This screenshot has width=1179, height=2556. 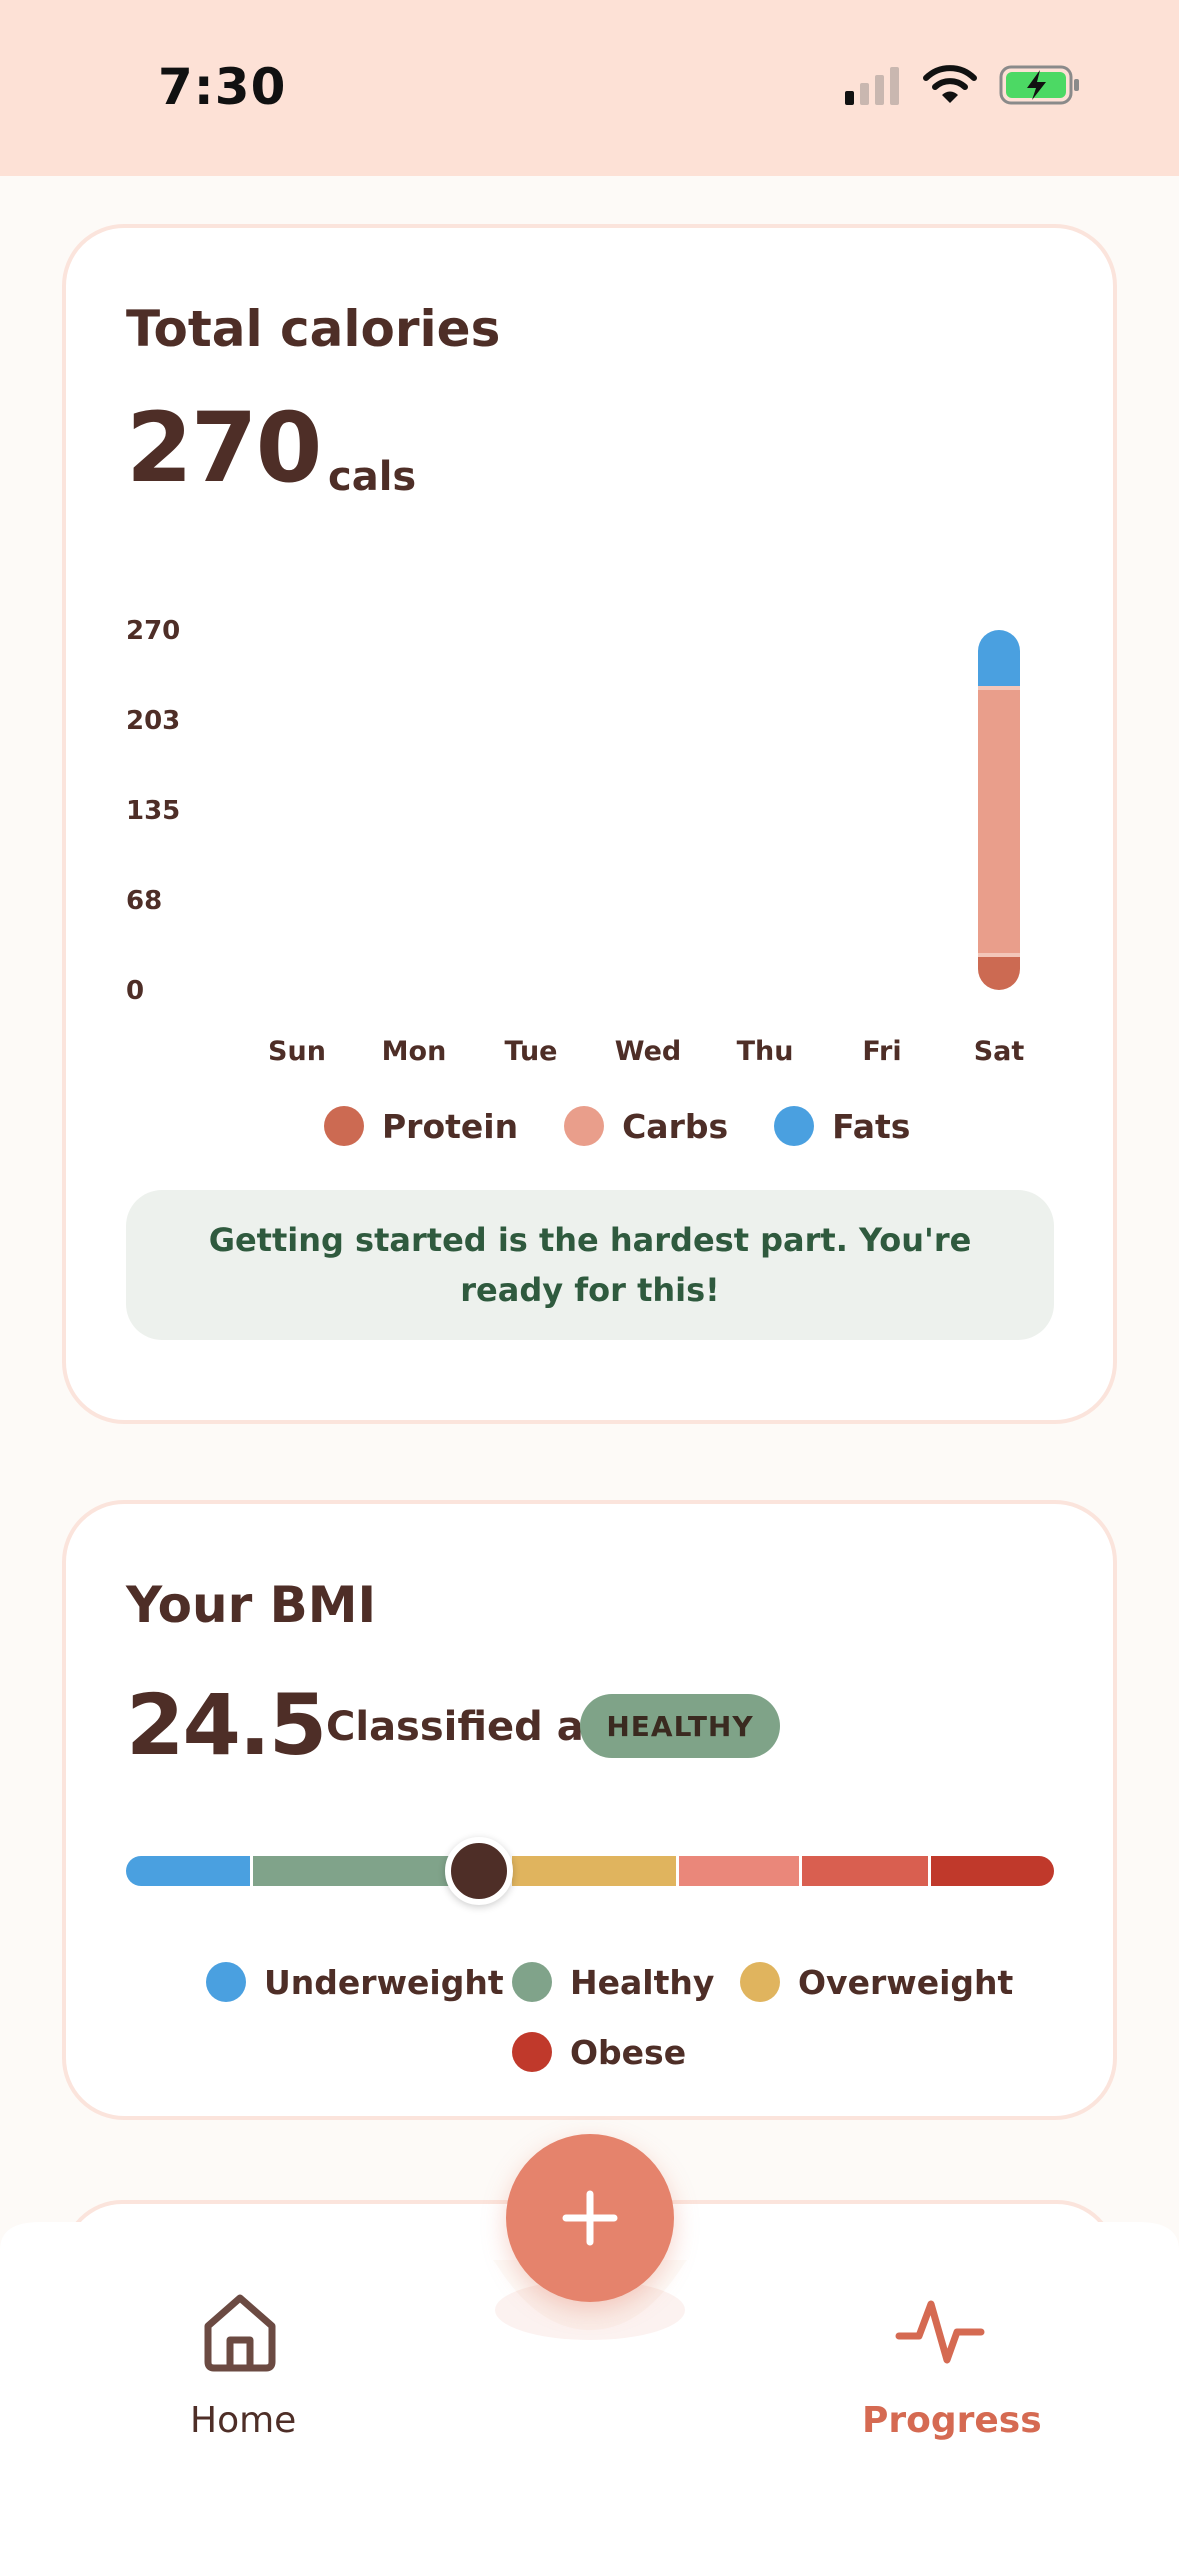 What do you see at coordinates (946, 2370) in the screenshot?
I see `nav-progress: Progress` at bounding box center [946, 2370].